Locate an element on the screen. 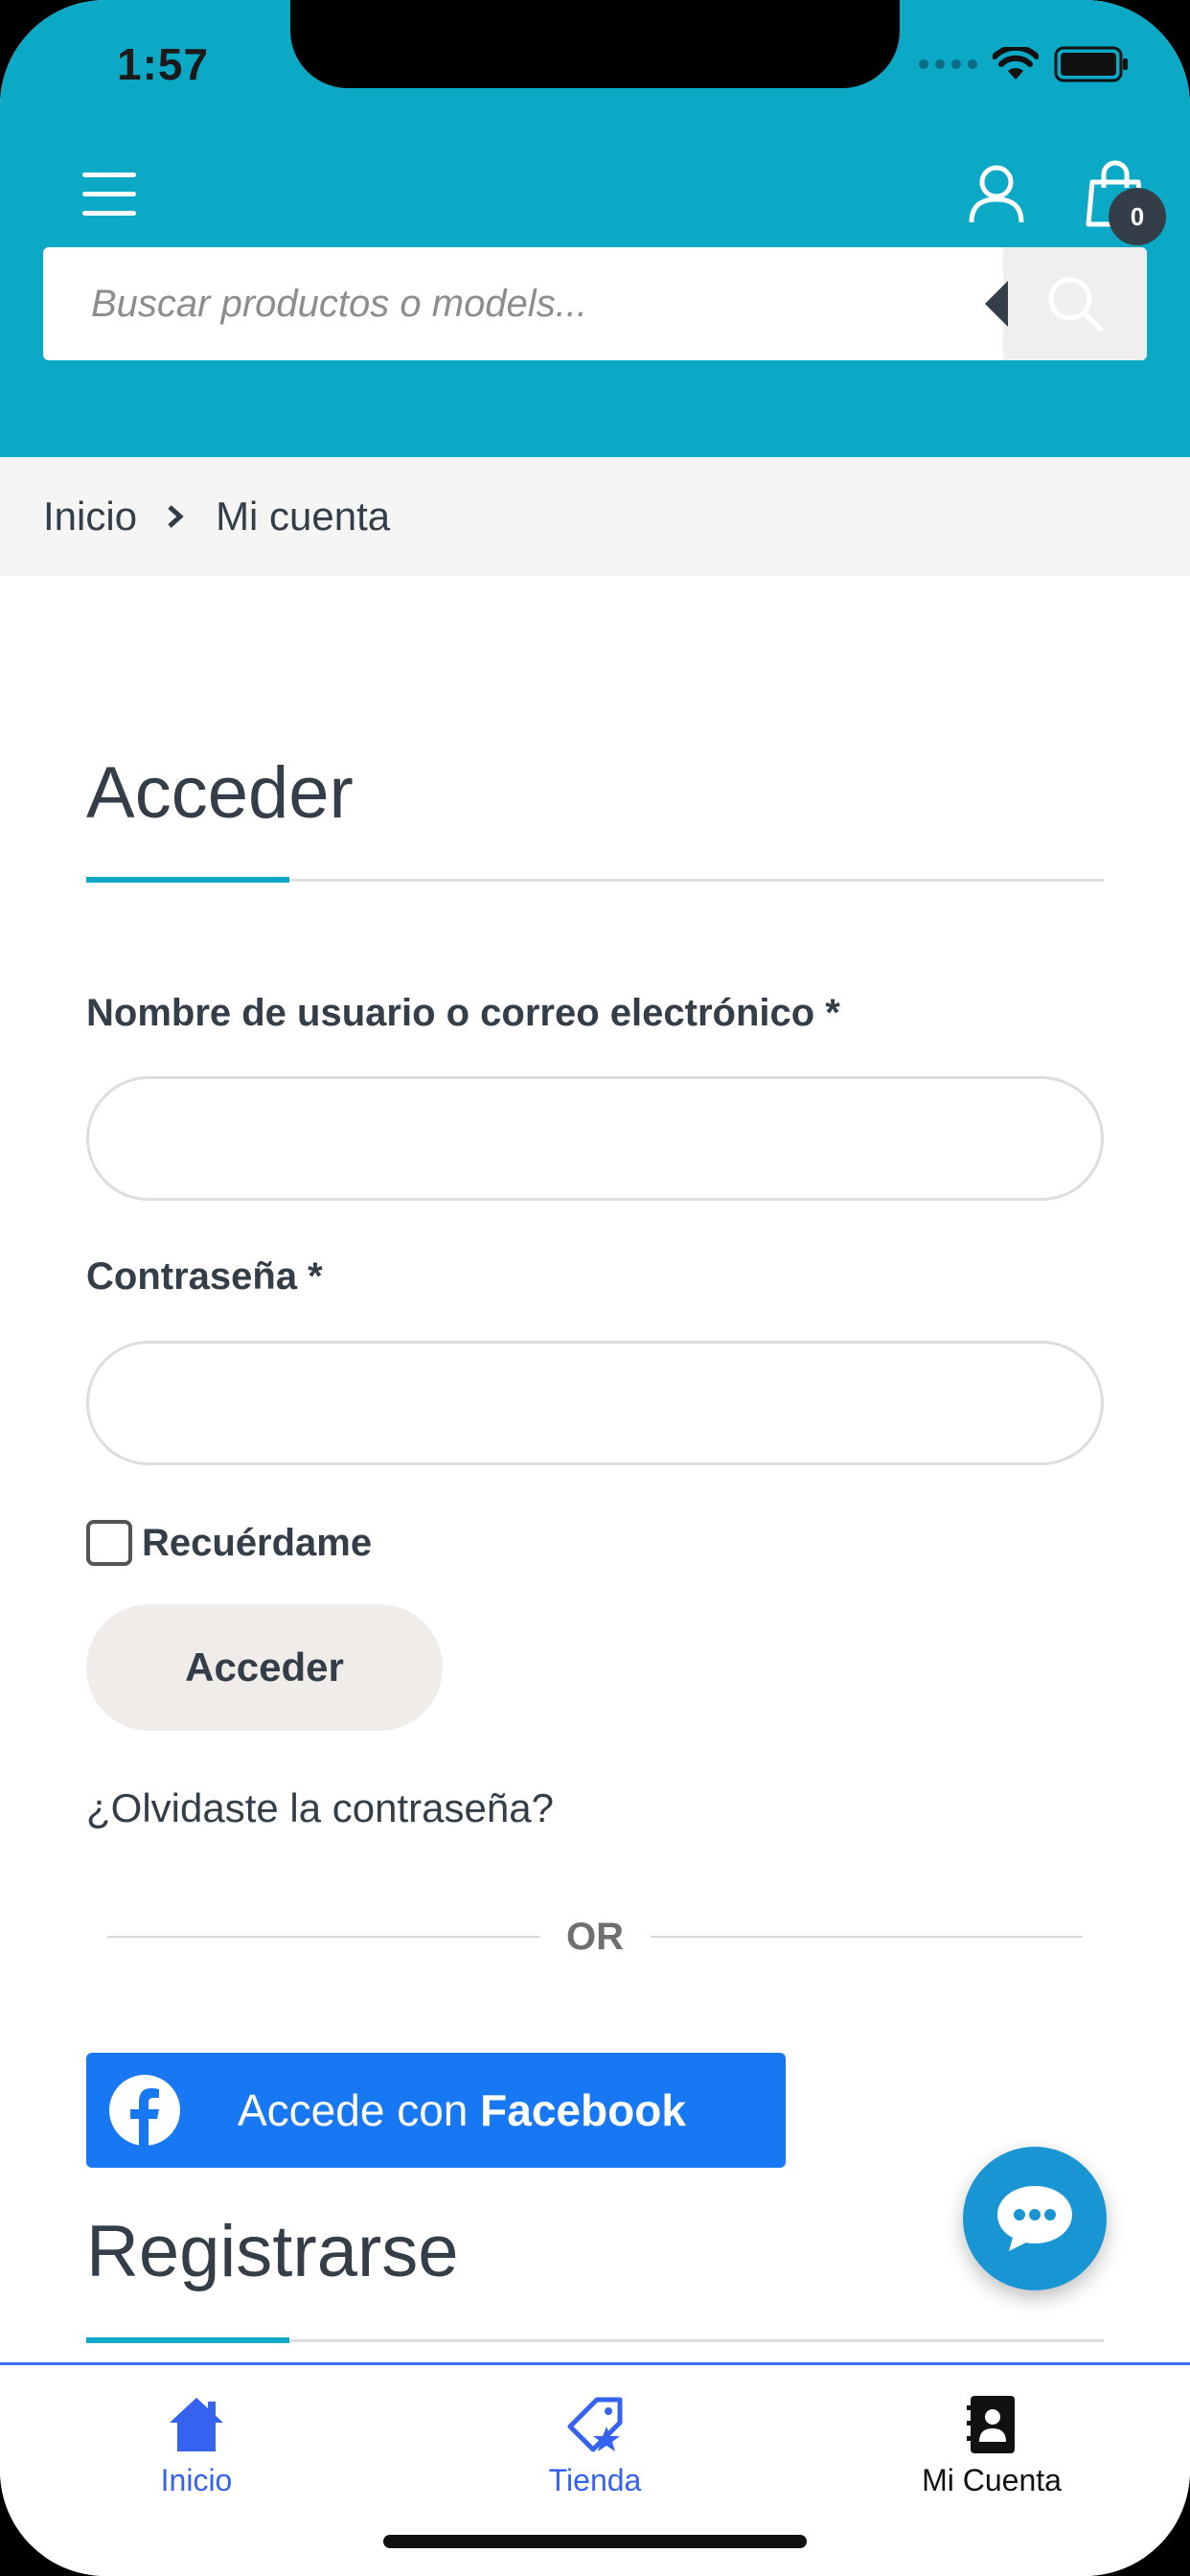 The height and width of the screenshot is (2576, 1190). search-icon is located at coordinates (1076, 305).